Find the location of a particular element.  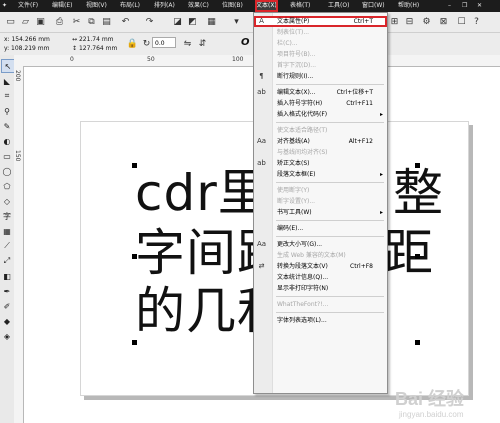

redo-icon: ↷ is located at coordinates (149, 21).